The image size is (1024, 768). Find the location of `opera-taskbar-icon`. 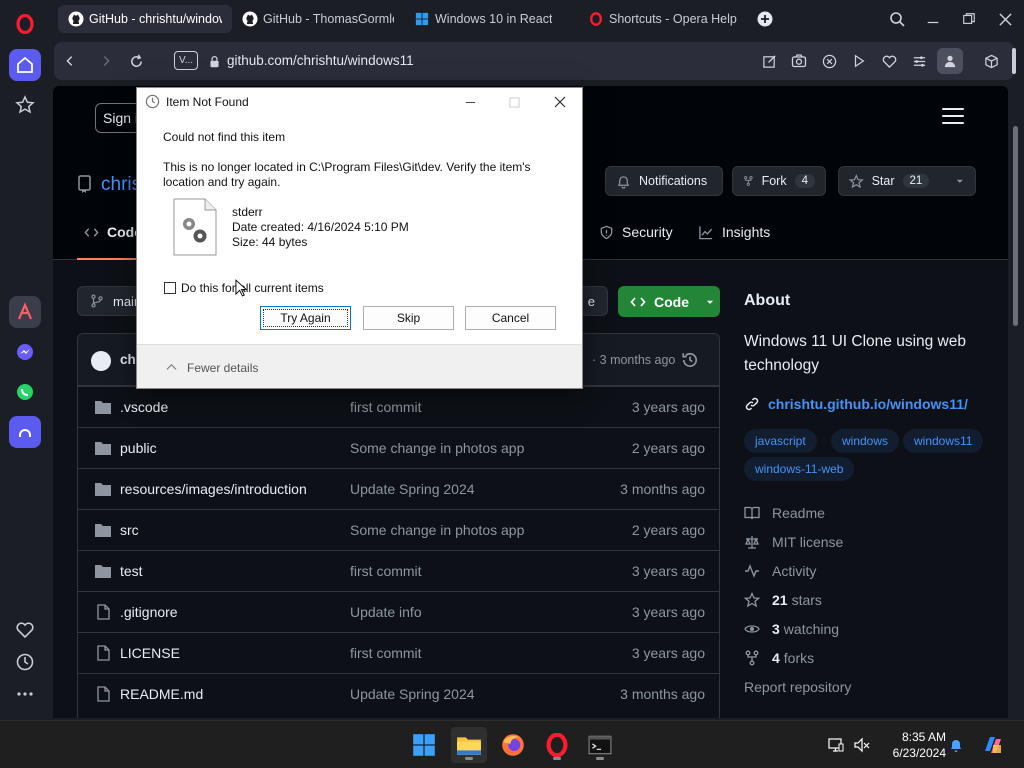

opera-taskbar-icon is located at coordinates (557, 745).